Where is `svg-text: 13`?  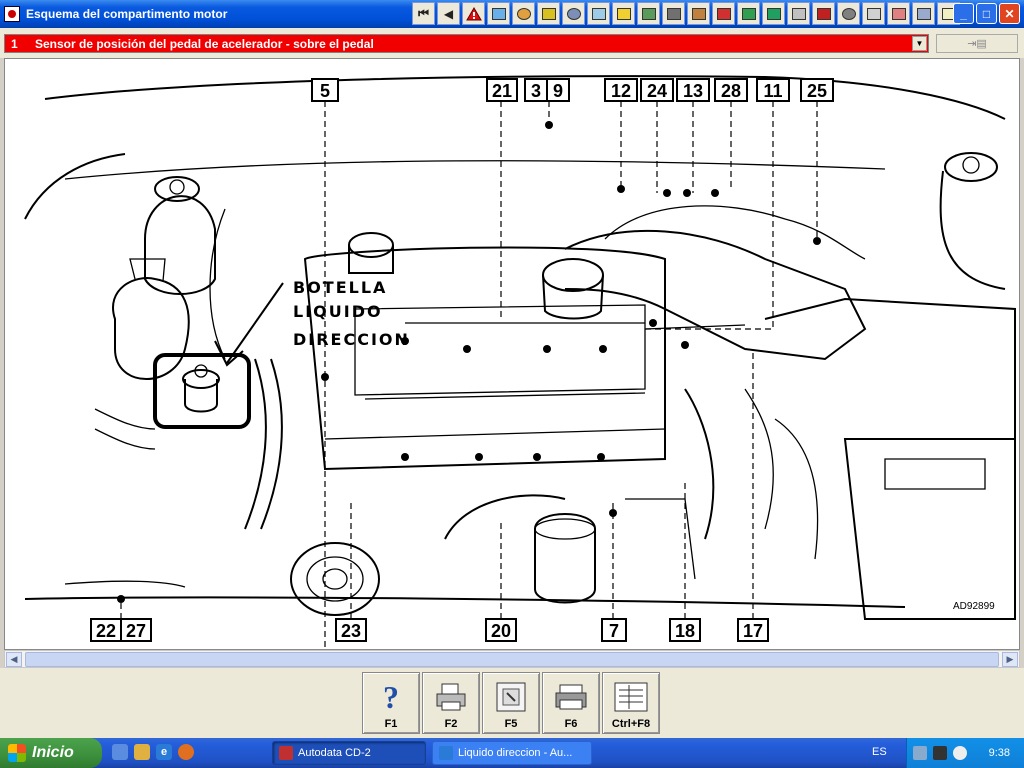 svg-text: 13 is located at coordinates (693, 91).